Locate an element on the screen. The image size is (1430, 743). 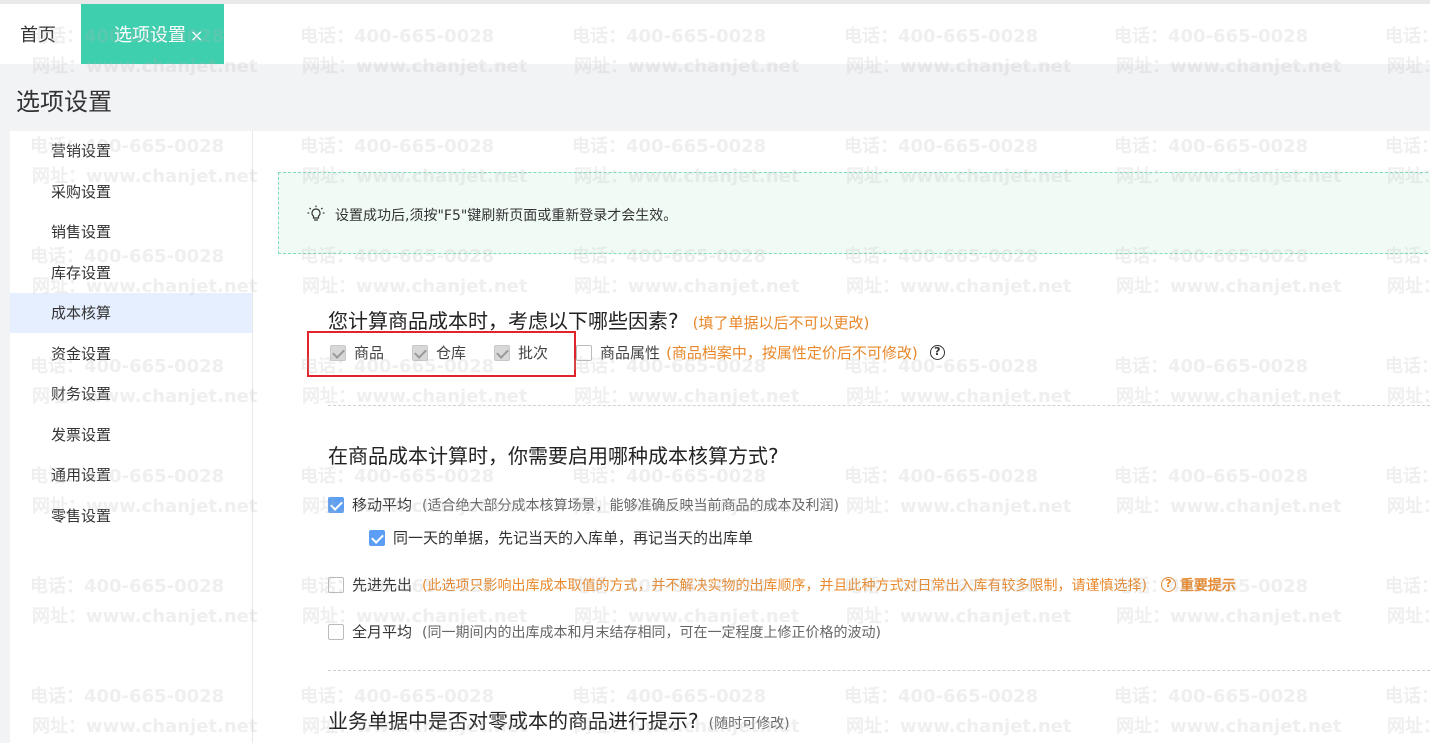
attribute-note: (商品档案中，按属性定价后不可修改) is located at coordinates (792, 353).